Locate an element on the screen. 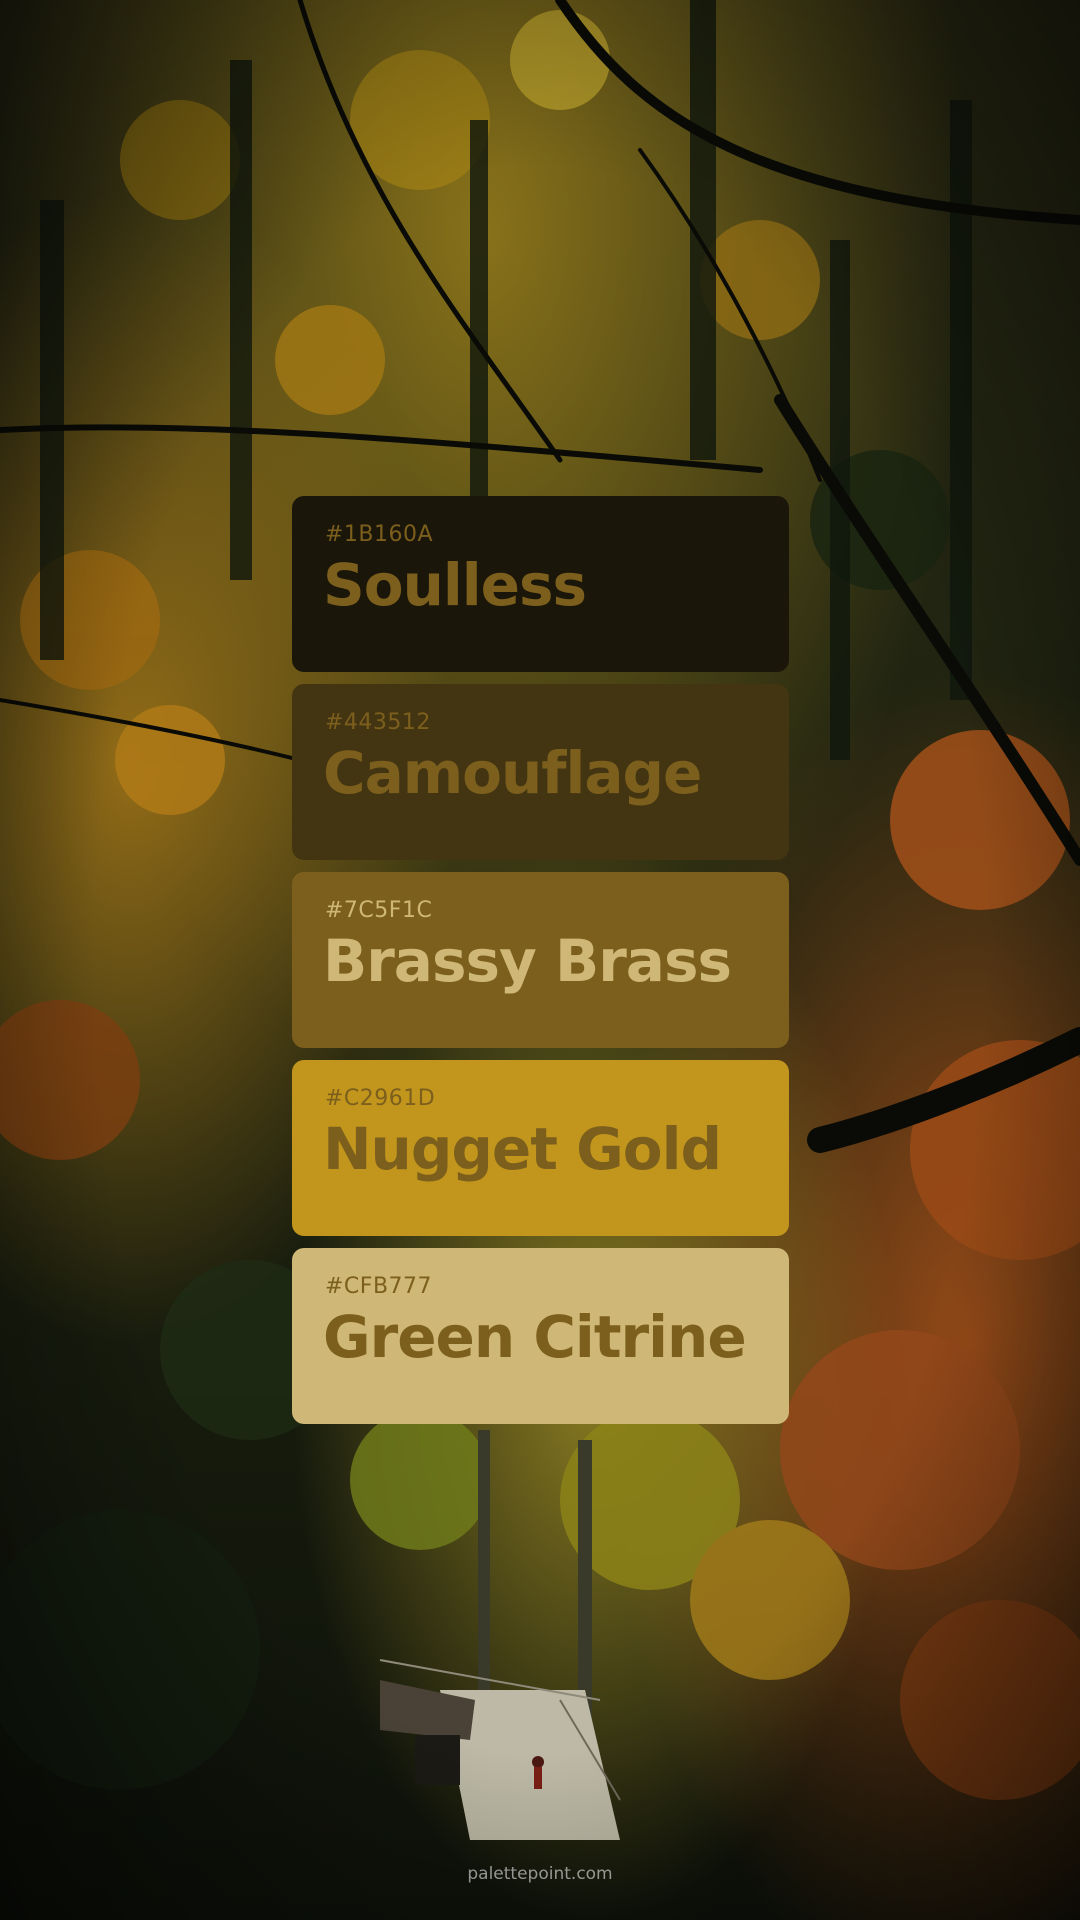 The image size is (1080, 1920). swatch-hex-code: #443512 is located at coordinates (378, 722).